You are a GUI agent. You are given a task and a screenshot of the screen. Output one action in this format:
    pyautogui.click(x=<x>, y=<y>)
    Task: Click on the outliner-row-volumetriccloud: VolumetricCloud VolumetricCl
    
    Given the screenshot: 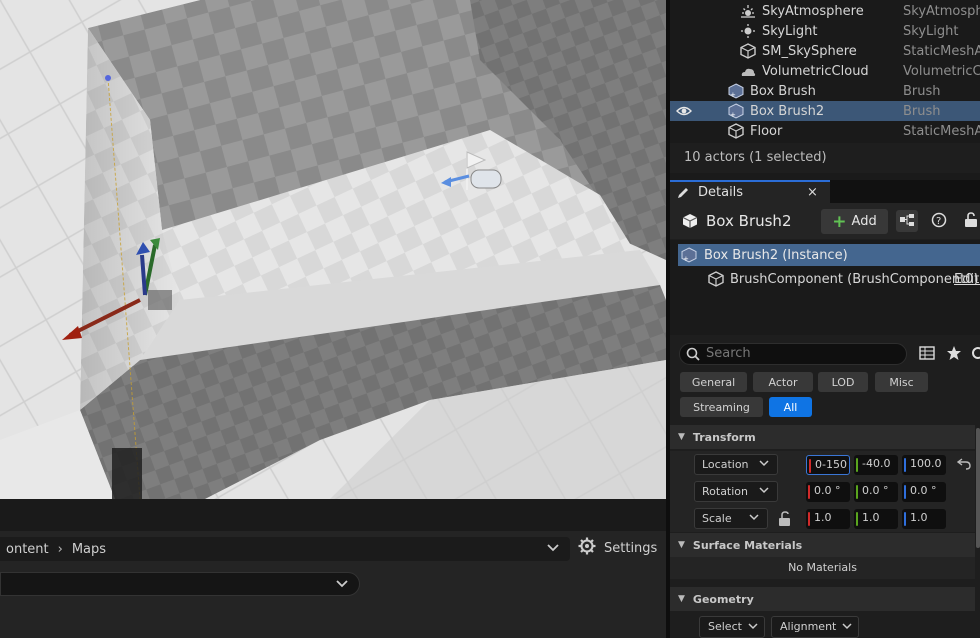 What is the action you would take?
    pyautogui.click(x=825, y=71)
    